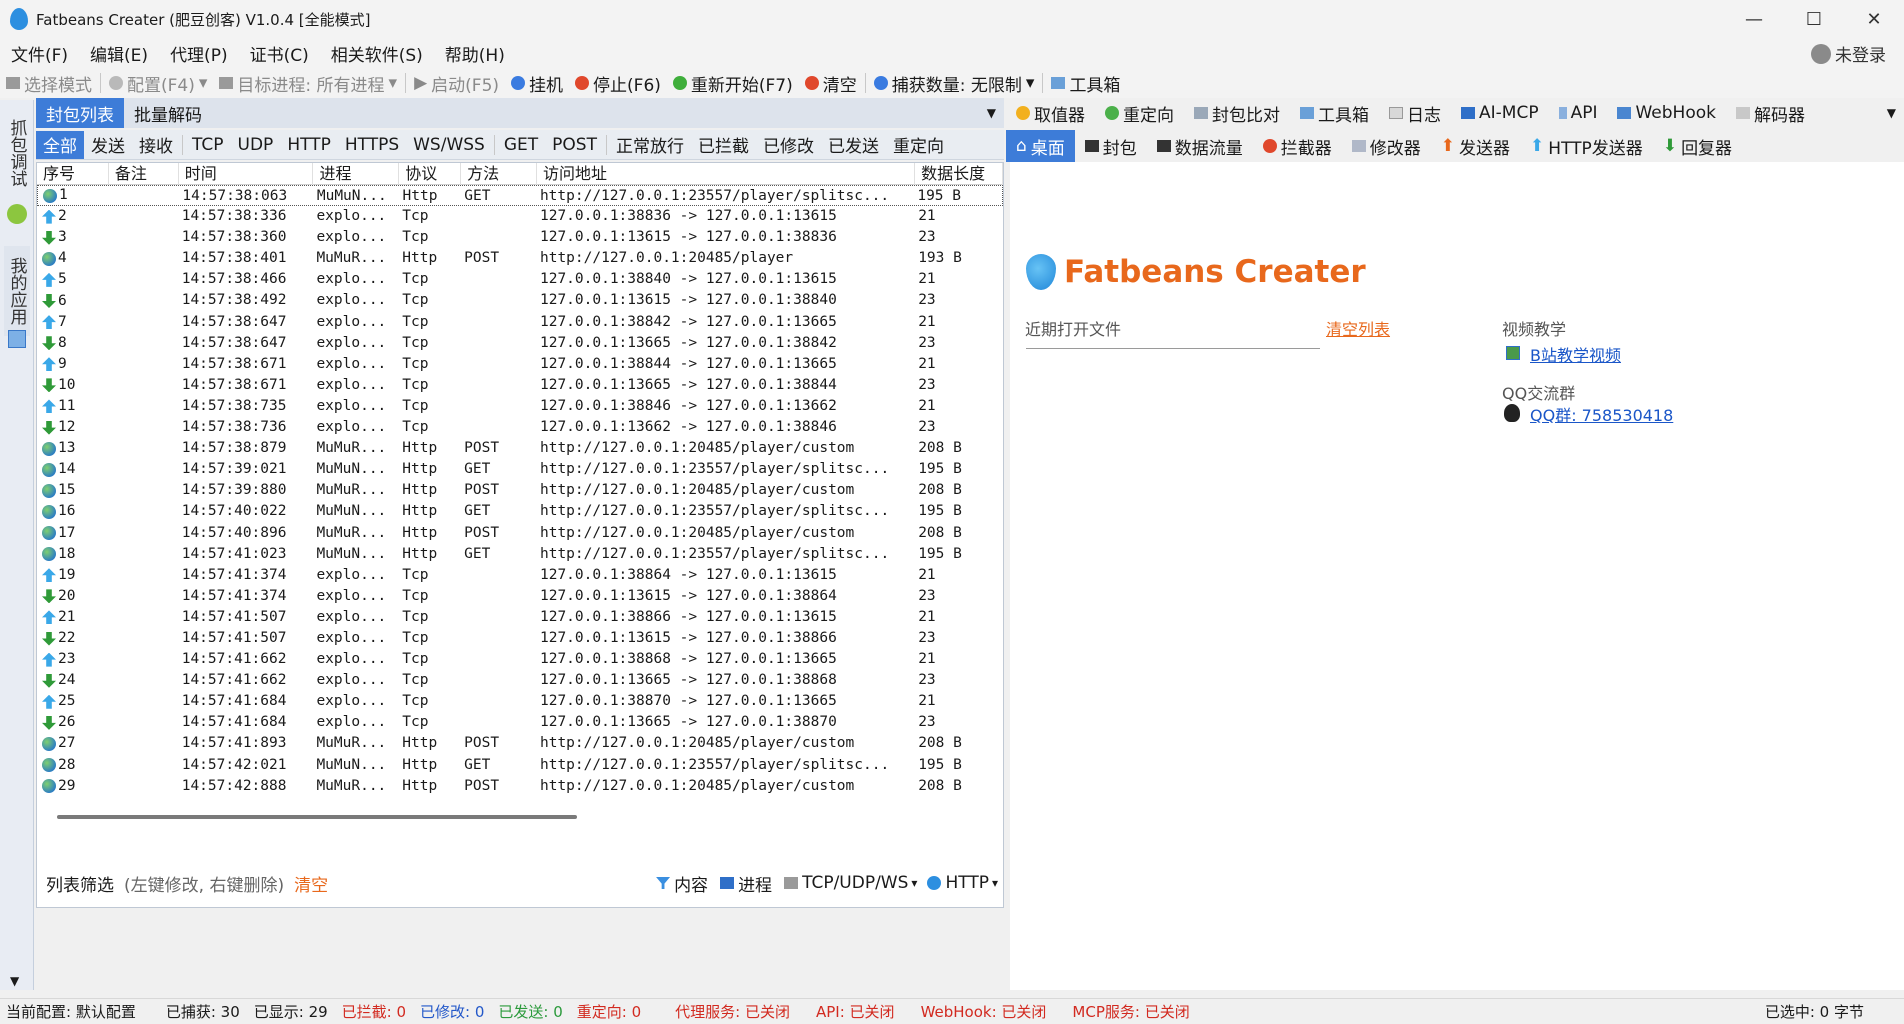 The height and width of the screenshot is (1024, 1904). Describe the element at coordinates (521, 145) in the screenshot. I see `filter-get: GET` at that location.